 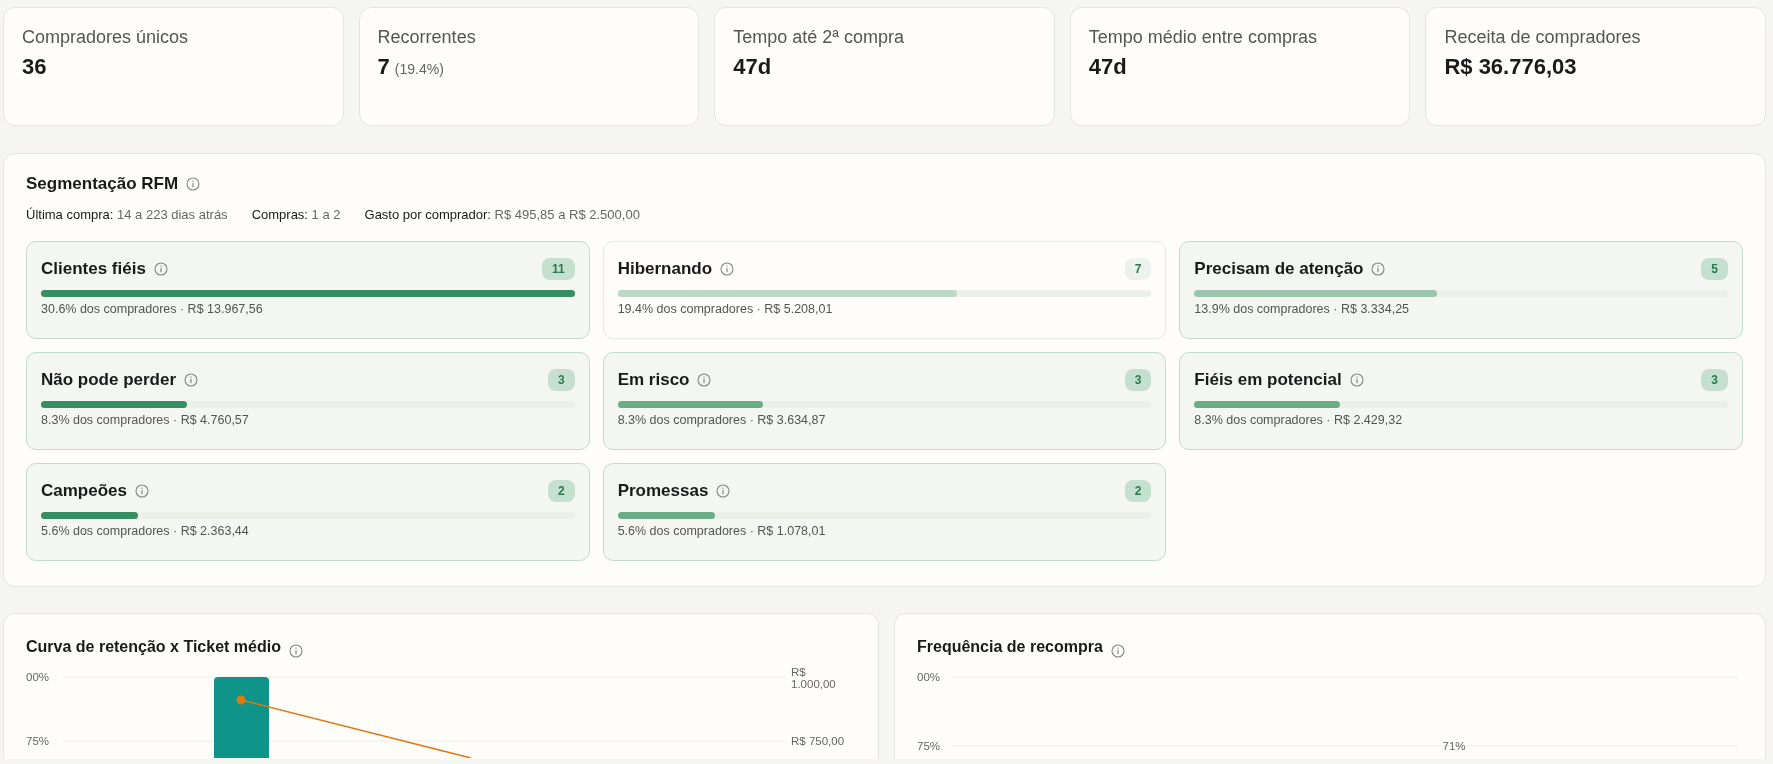 What do you see at coordinates (153, 647) in the screenshot?
I see `chart-title: Curva de retenção x Ticket médio` at bounding box center [153, 647].